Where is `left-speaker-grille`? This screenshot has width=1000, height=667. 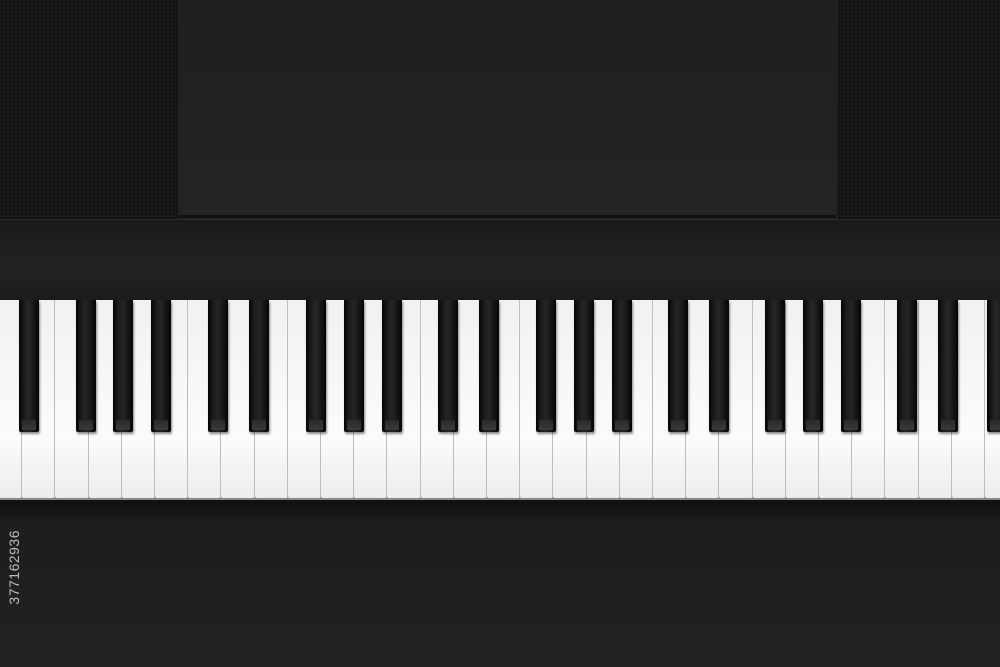
left-speaker-grille is located at coordinates (89, 109).